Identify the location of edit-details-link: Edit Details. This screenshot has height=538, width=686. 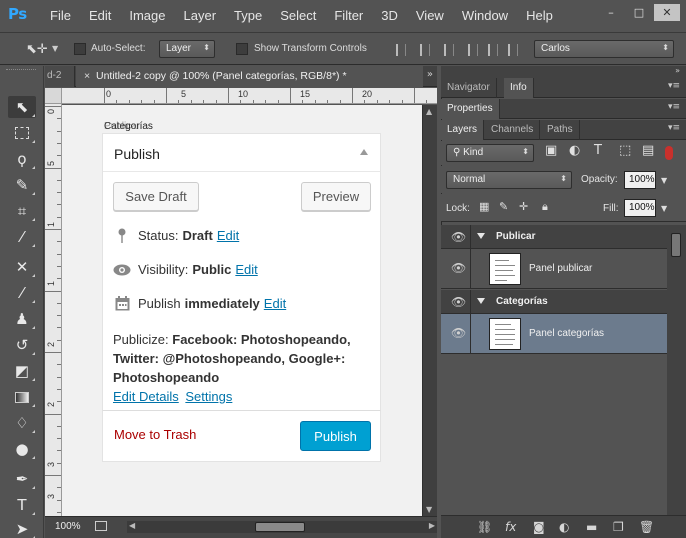
(146, 396).